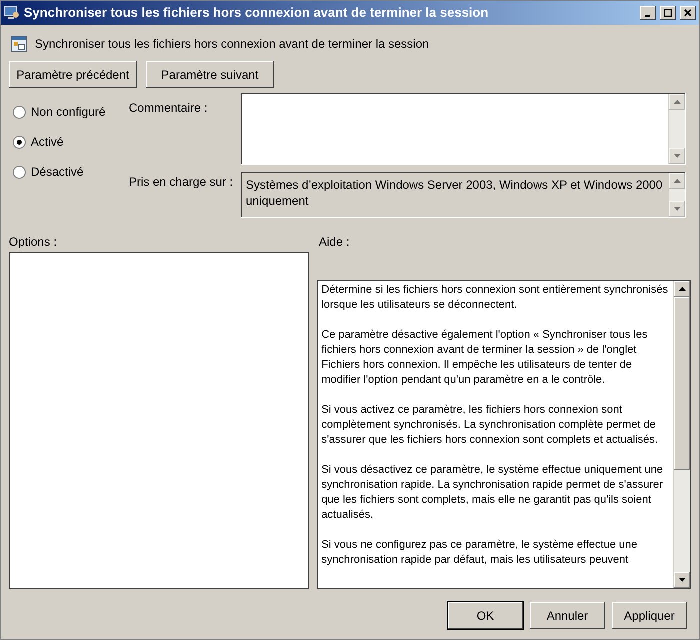 The width and height of the screenshot is (700, 640). I want to click on computer-icon, so click(12, 13).